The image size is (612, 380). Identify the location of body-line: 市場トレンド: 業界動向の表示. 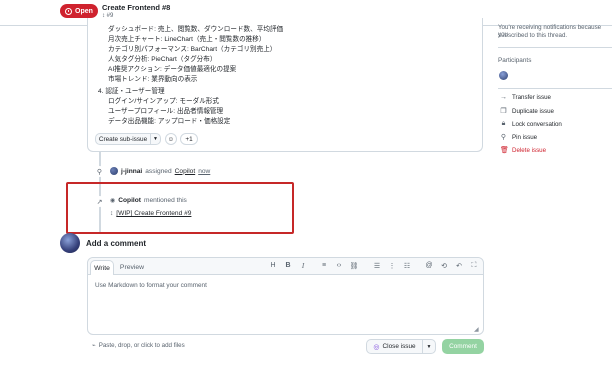
(153, 79).